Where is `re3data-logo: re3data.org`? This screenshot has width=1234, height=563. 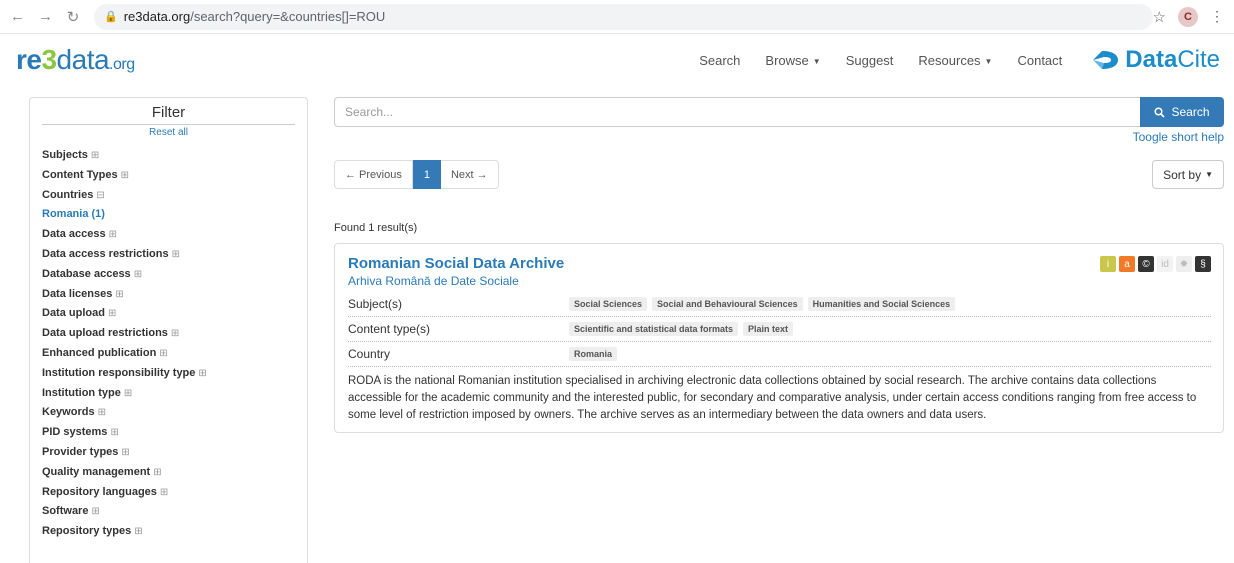
re3data-logo: re3data.org is located at coordinates (75, 60).